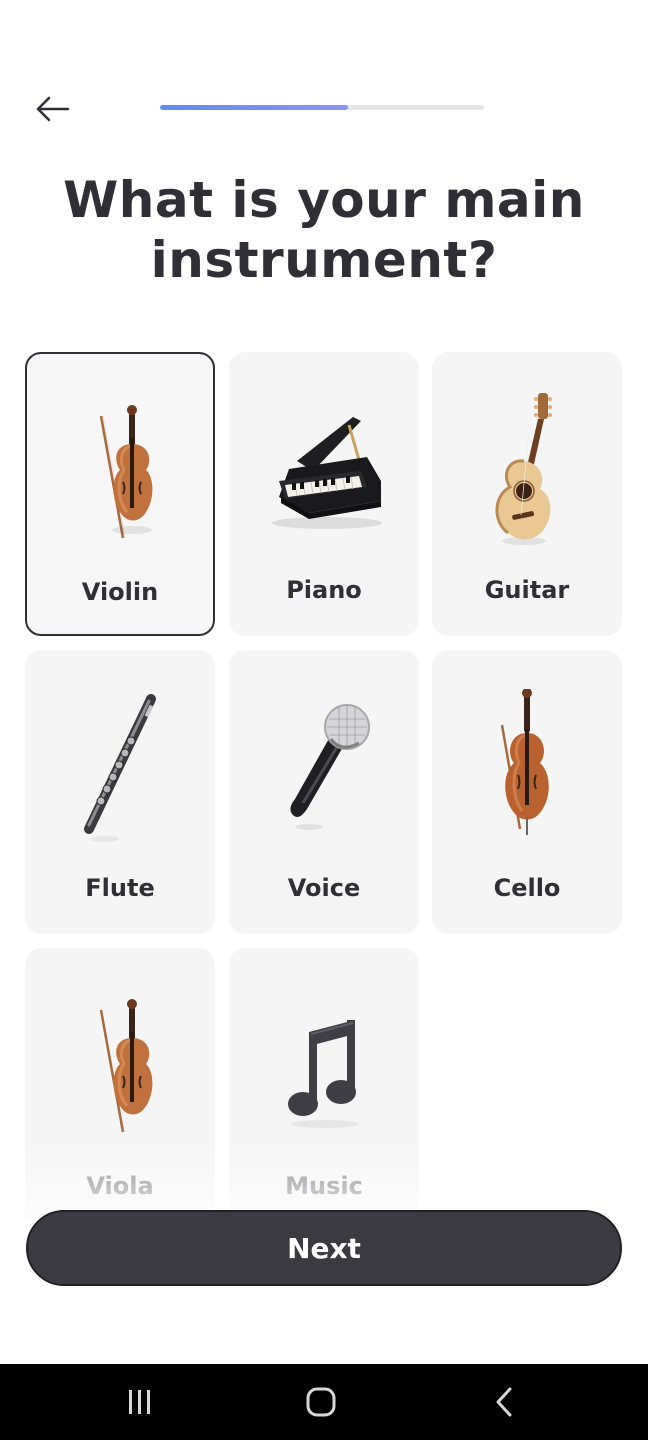 The width and height of the screenshot is (648, 1440). What do you see at coordinates (120, 592) in the screenshot?
I see `instrument-label: Violin` at bounding box center [120, 592].